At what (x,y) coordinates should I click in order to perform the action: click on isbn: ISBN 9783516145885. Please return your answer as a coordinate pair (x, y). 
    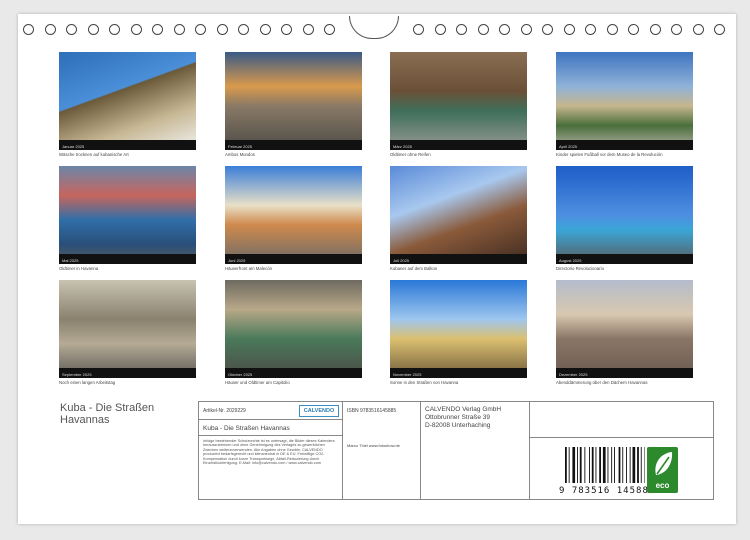
    Looking at the image, I should click on (372, 411).